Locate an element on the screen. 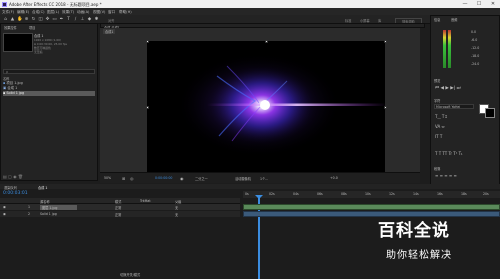 The image size is (500, 279). camera-dropdown: 活动摄像机 is located at coordinates (243, 178).